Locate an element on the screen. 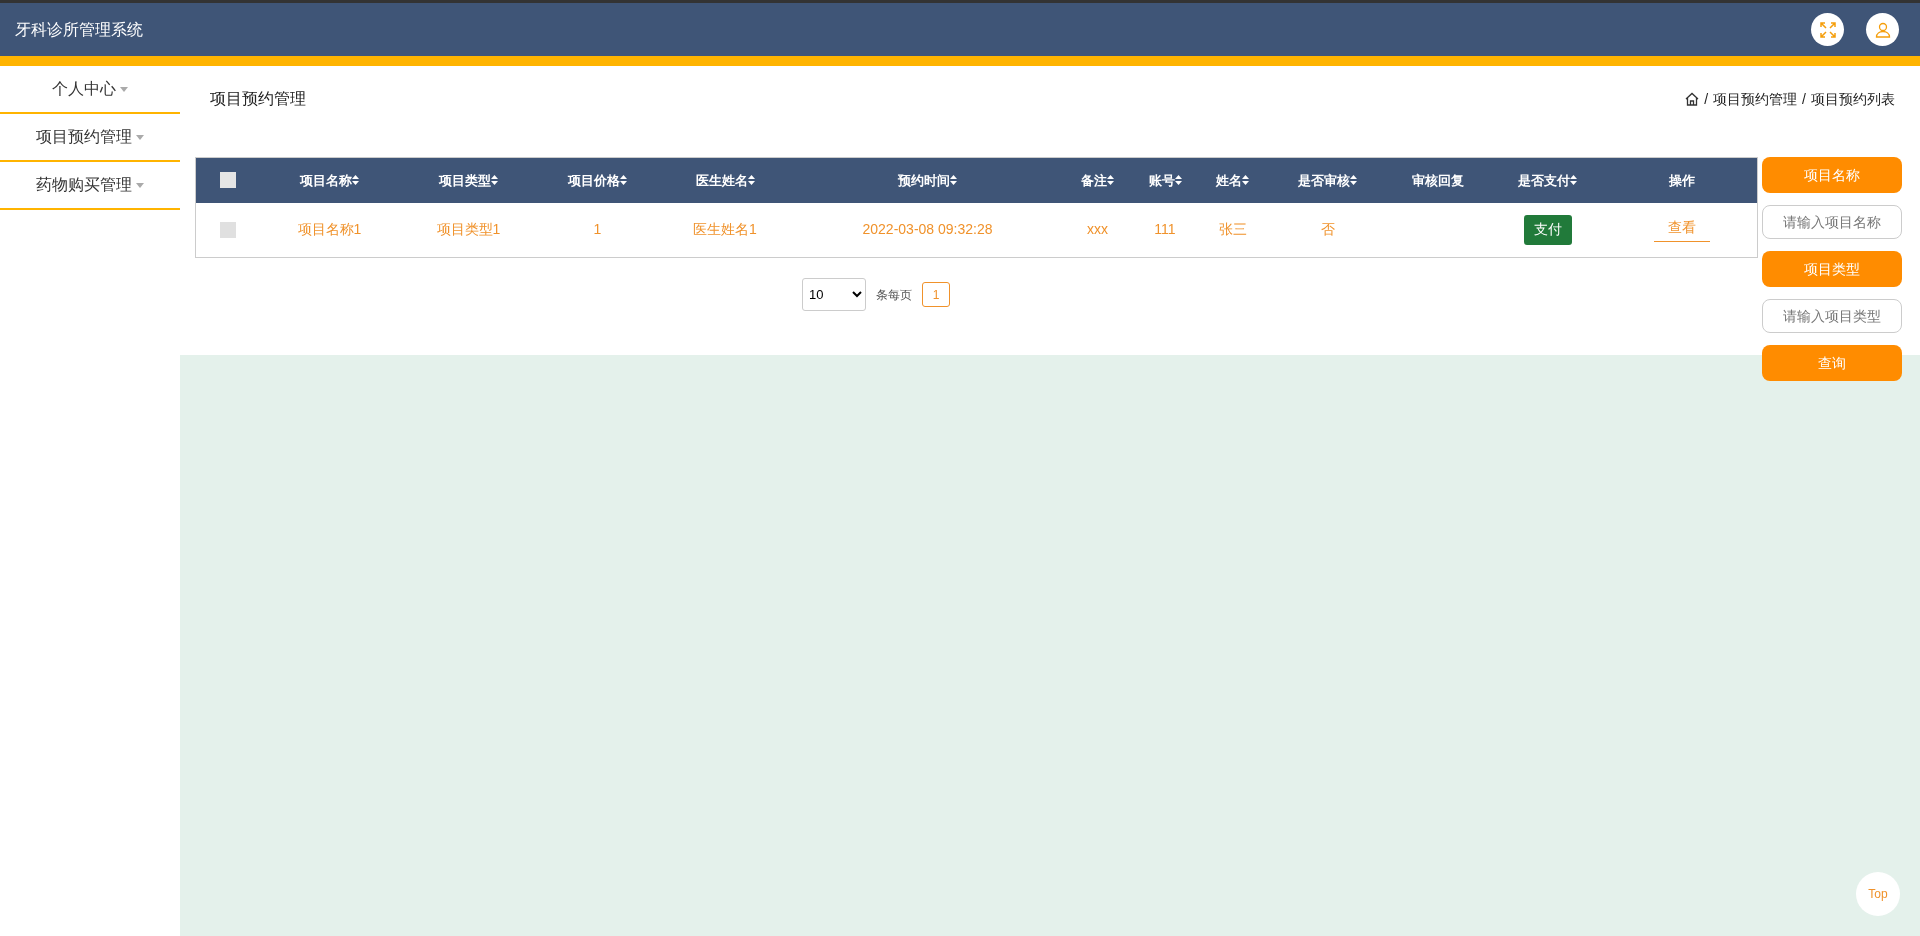  table-cell: 张三 is located at coordinates (1232, 229).